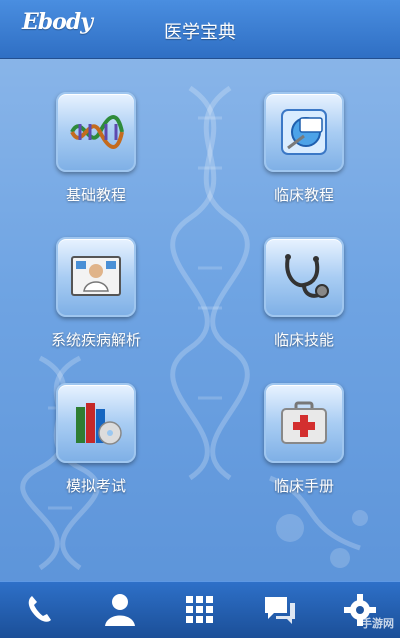 The image size is (400, 638). I want to click on menu-label: 临床技能, so click(303, 340).